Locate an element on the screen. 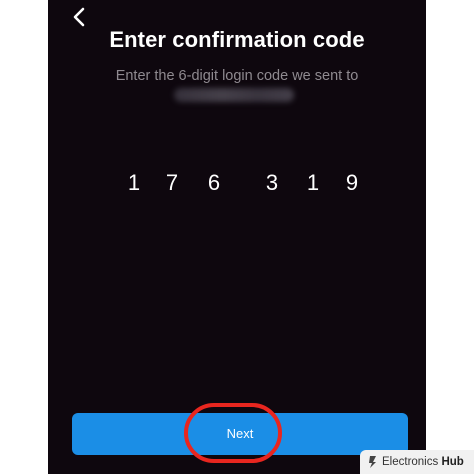 The image size is (474, 474). code-input: 1 7 6 3 1 9 is located at coordinates (249, 185).